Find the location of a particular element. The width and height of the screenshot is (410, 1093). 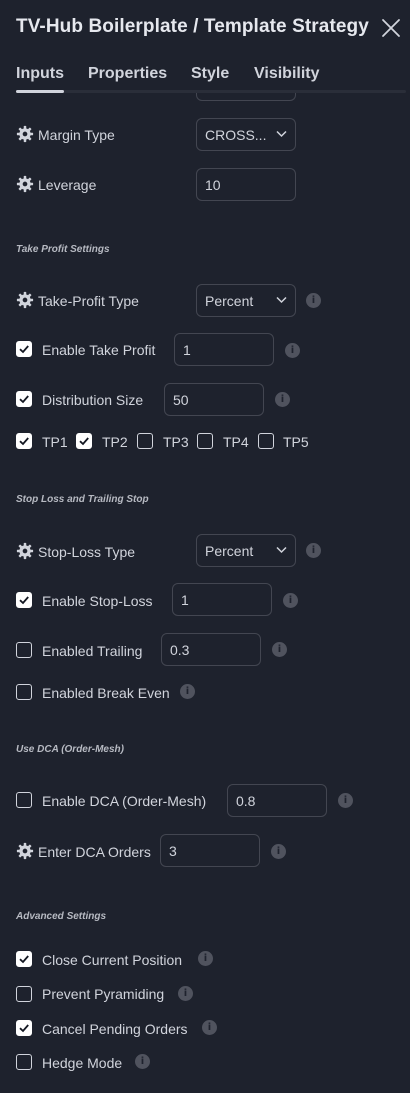

enable-take-profit-input: 1 is located at coordinates (224, 349).